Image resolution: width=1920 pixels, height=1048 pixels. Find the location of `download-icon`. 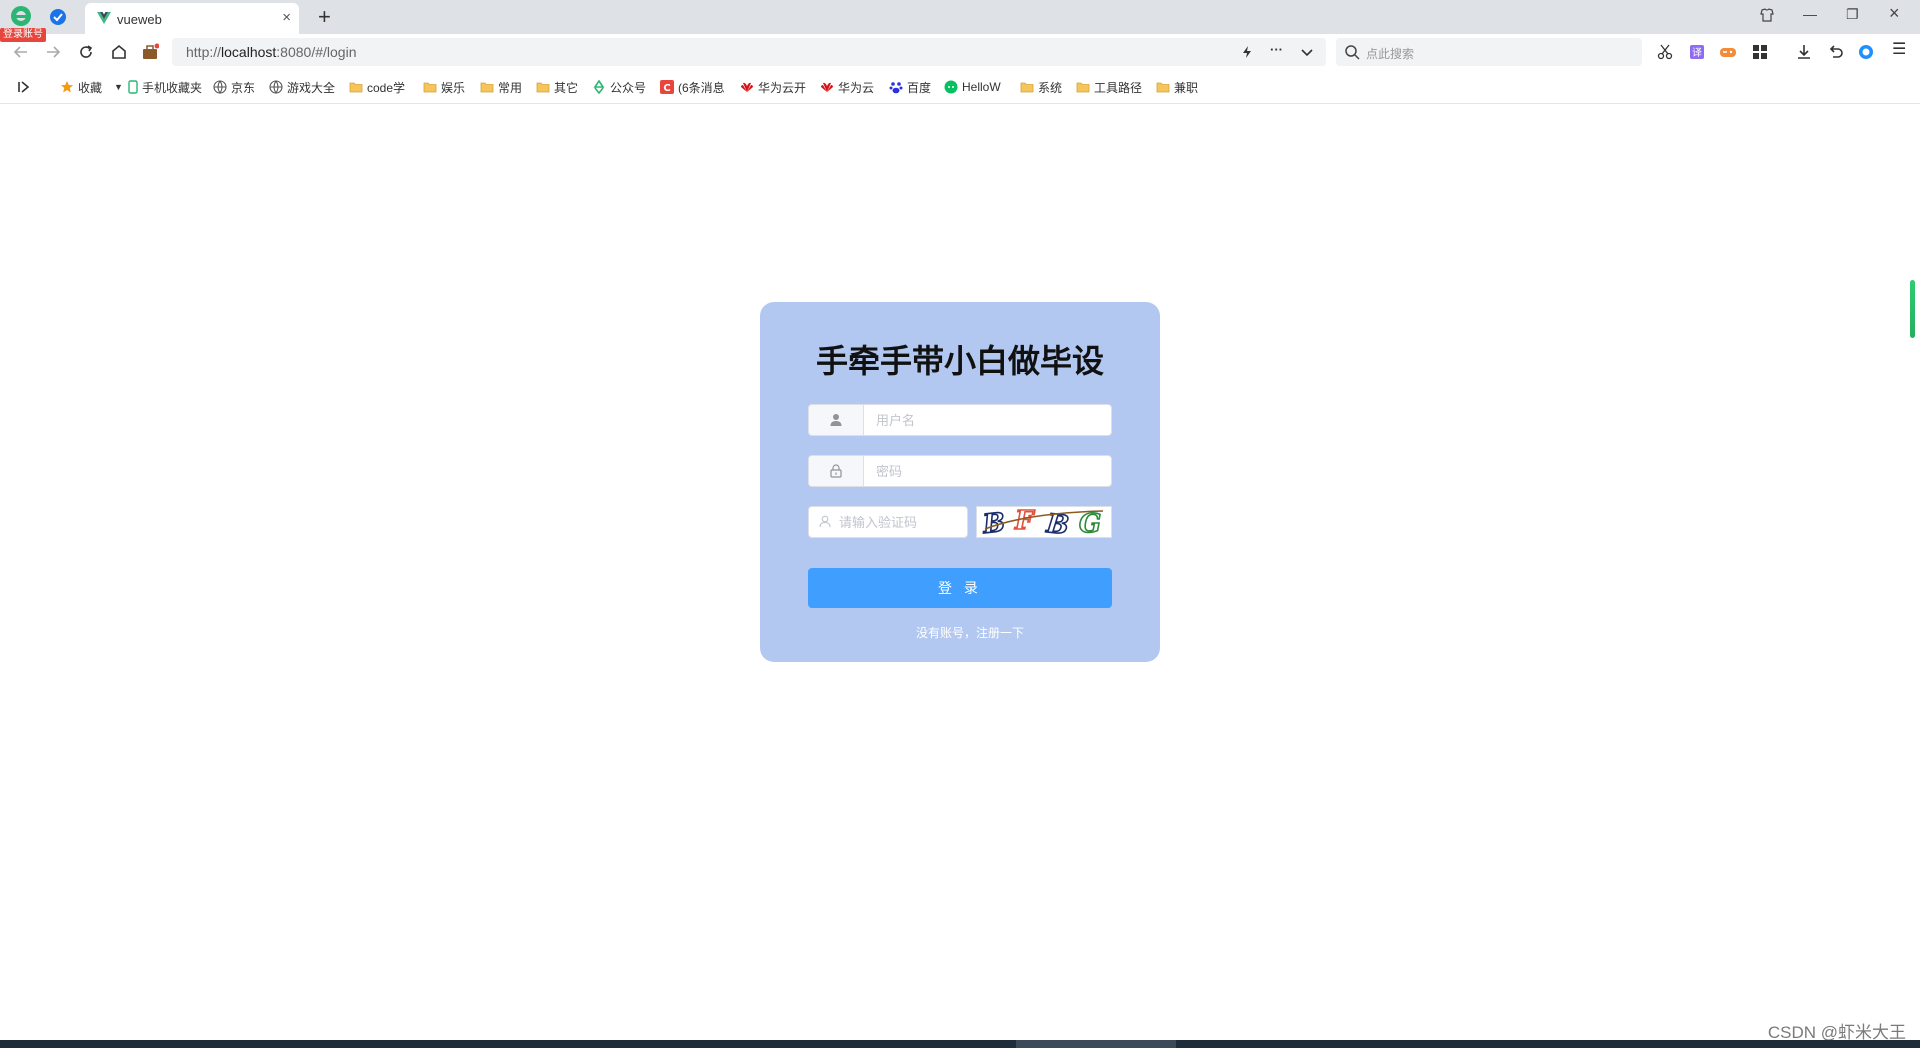

download-icon is located at coordinates (1804, 52).